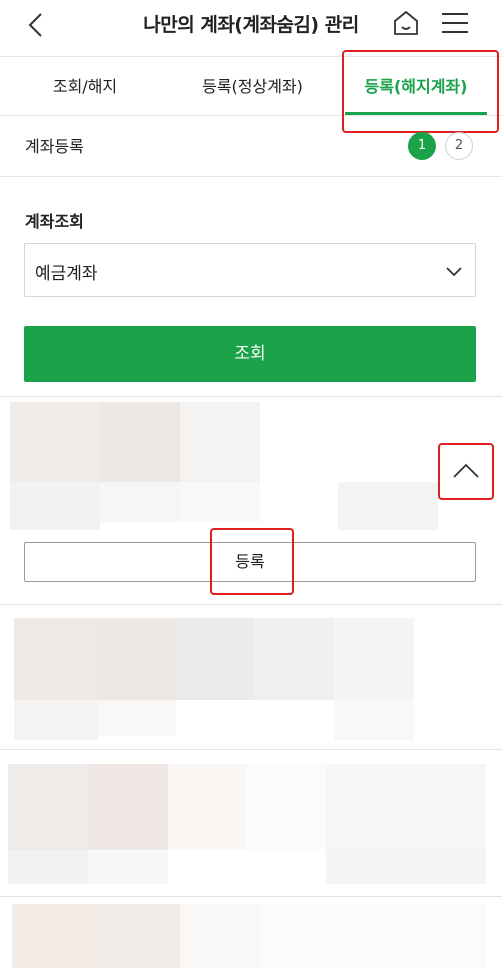  Describe the element at coordinates (251, 25) in the screenshot. I see `page-title: 나만의 계좌(계좌숨김) 관리` at that location.